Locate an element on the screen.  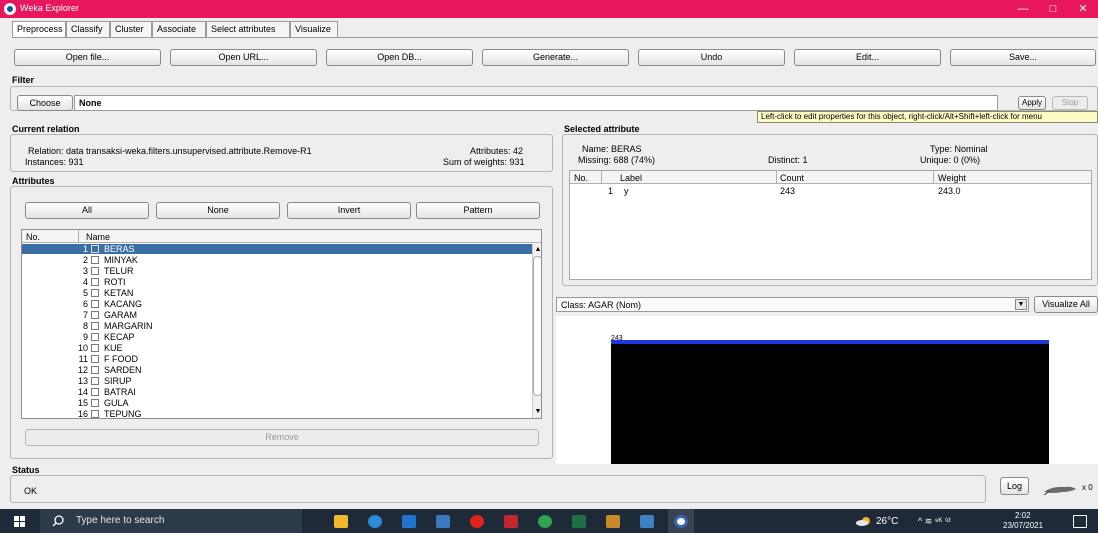
apply-filter-button: Apply is located at coordinates (1032, 103).